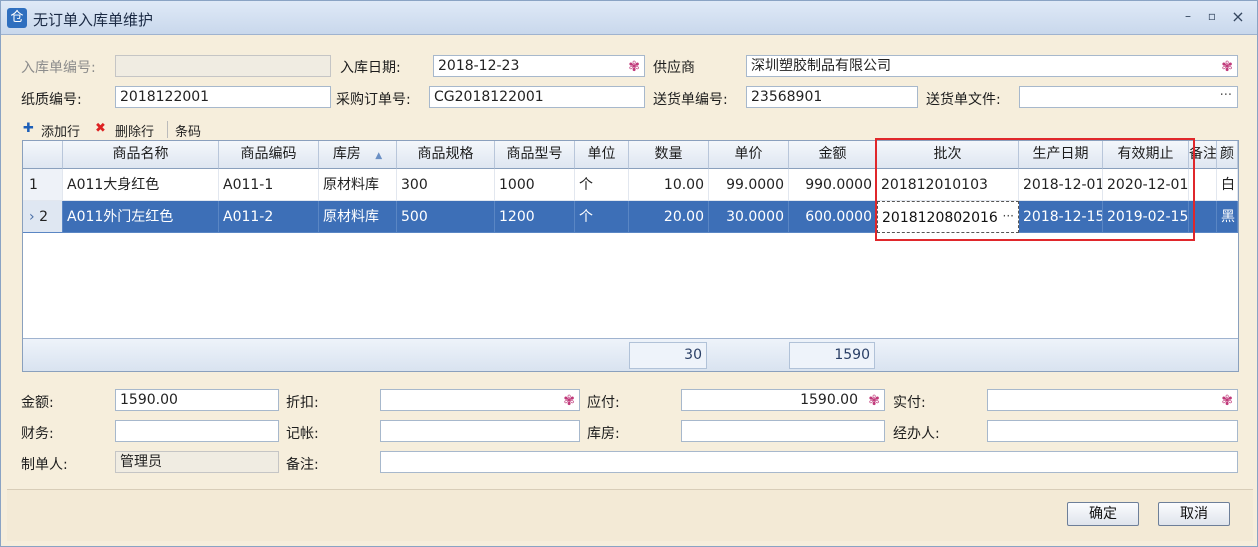  What do you see at coordinates (302, 465) in the screenshot?
I see `remark-label: 备注:` at bounding box center [302, 465].